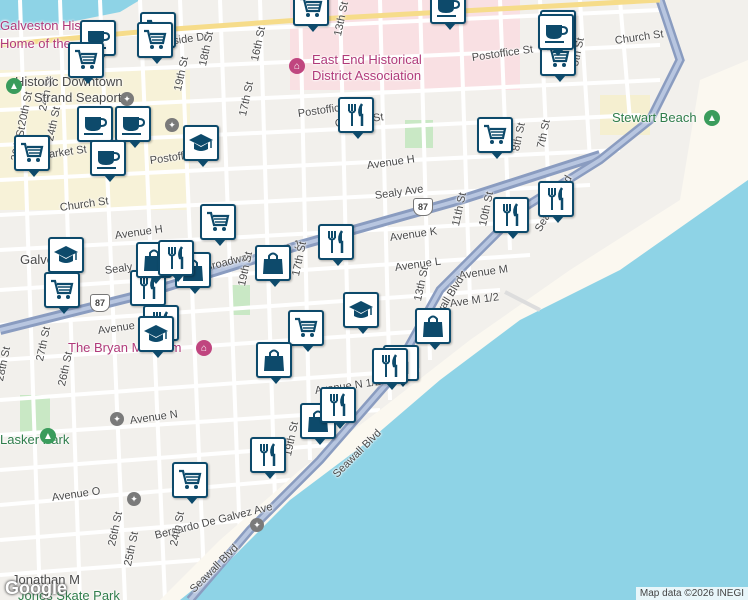 The width and height of the screenshot is (748, 600). Describe the element at coordinates (691, 593) in the screenshot. I see `map-attribution: Map data ©2026 INEGI` at that location.